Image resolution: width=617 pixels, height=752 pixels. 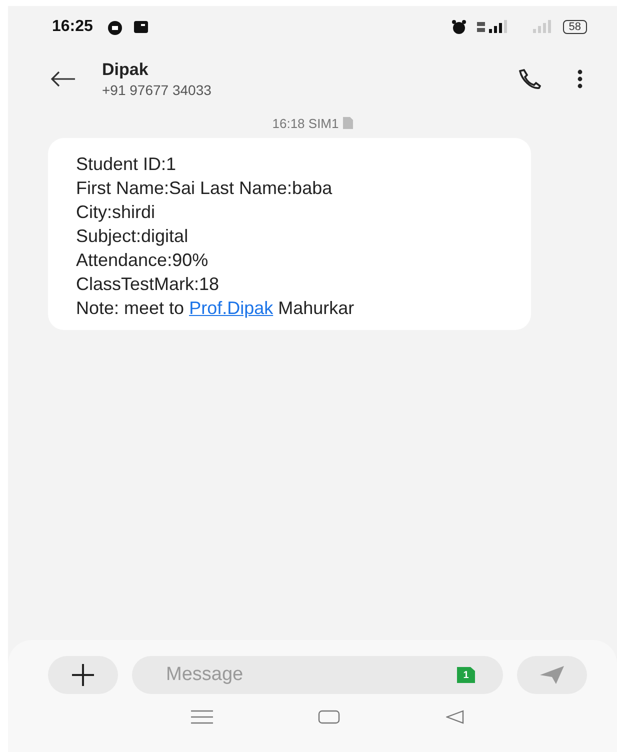 I want to click on menu-icon, so click(x=201, y=717).